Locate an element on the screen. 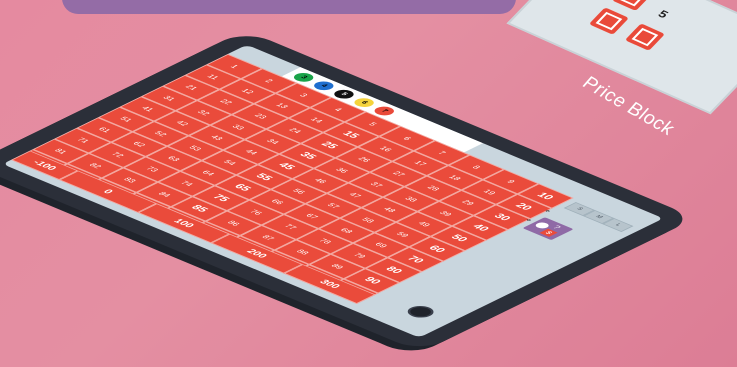 This screenshot has width=737, height=367. question-icon: ? is located at coordinates (556, 227).